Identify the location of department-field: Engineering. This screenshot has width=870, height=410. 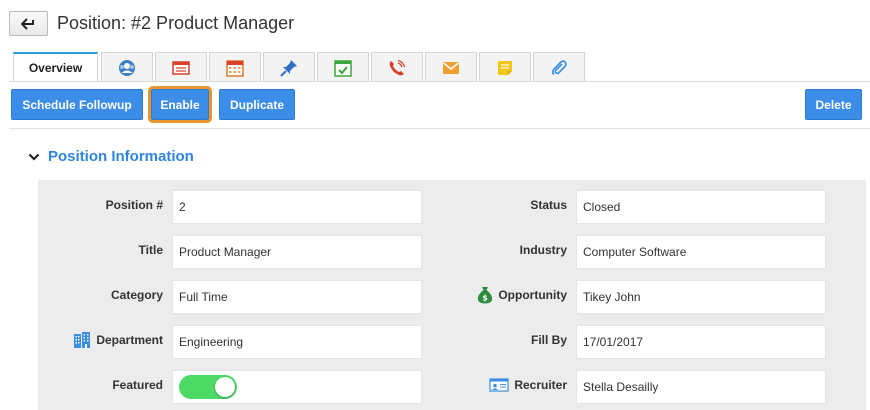
(297, 342).